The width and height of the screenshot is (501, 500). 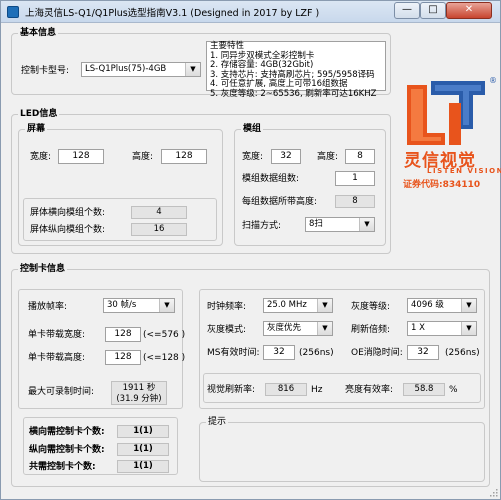 I want to click on basic-info-title: 基本信息, so click(x=38, y=33).